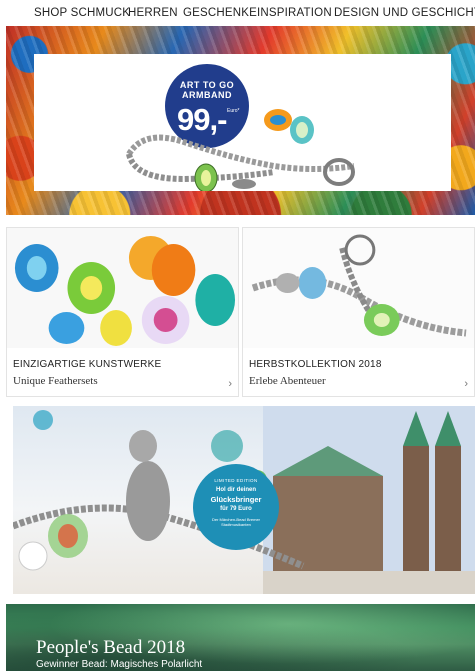 The height and width of the screenshot is (671, 475). I want to click on tile-subtitle: Erlebe Abenteuer, so click(287, 381).